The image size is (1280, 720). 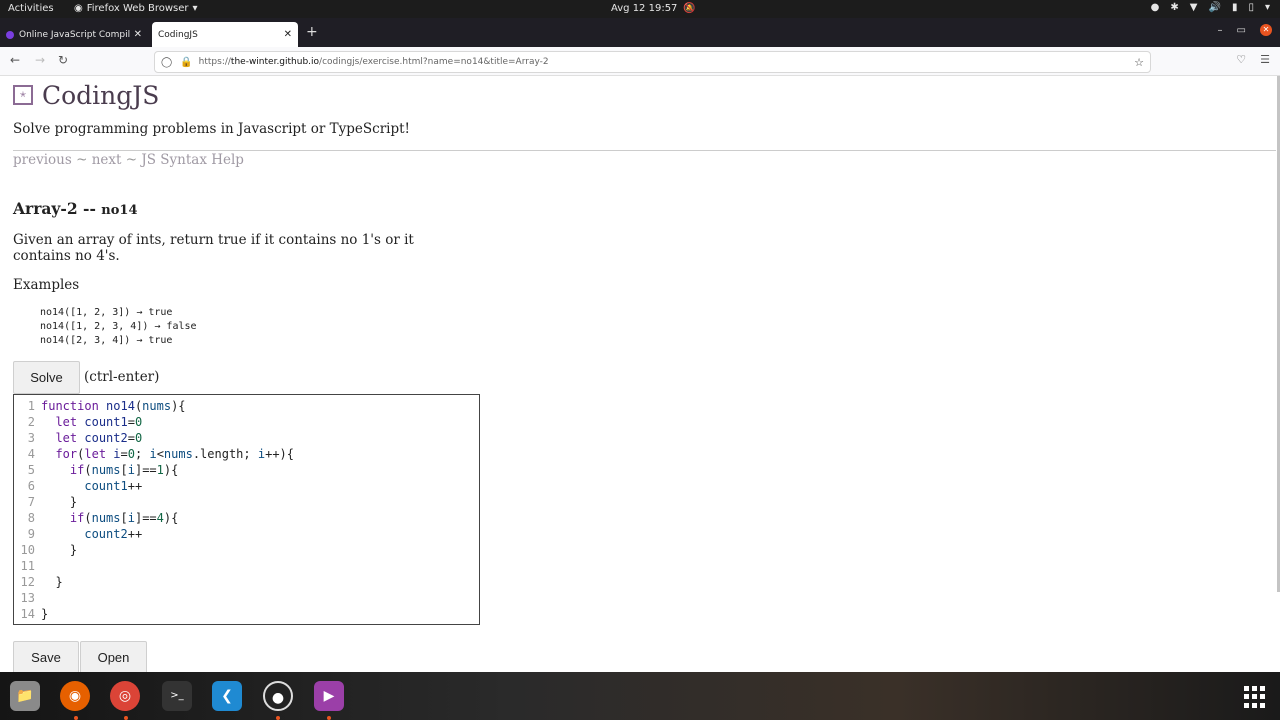 What do you see at coordinates (125, 696) in the screenshot?
I see `chrome-icon: ◎` at bounding box center [125, 696].